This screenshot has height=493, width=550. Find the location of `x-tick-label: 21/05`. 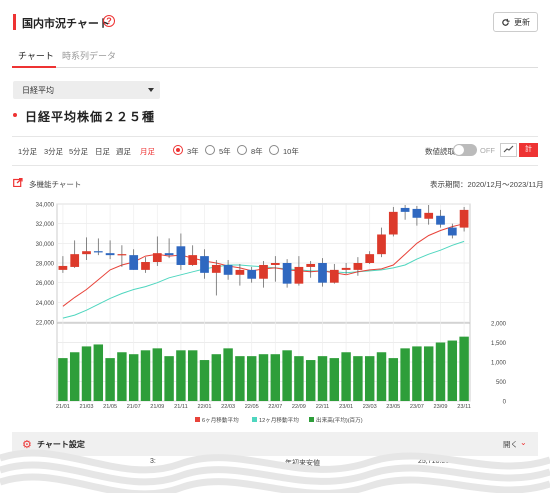

x-tick-label: 21/05 is located at coordinates (110, 407).